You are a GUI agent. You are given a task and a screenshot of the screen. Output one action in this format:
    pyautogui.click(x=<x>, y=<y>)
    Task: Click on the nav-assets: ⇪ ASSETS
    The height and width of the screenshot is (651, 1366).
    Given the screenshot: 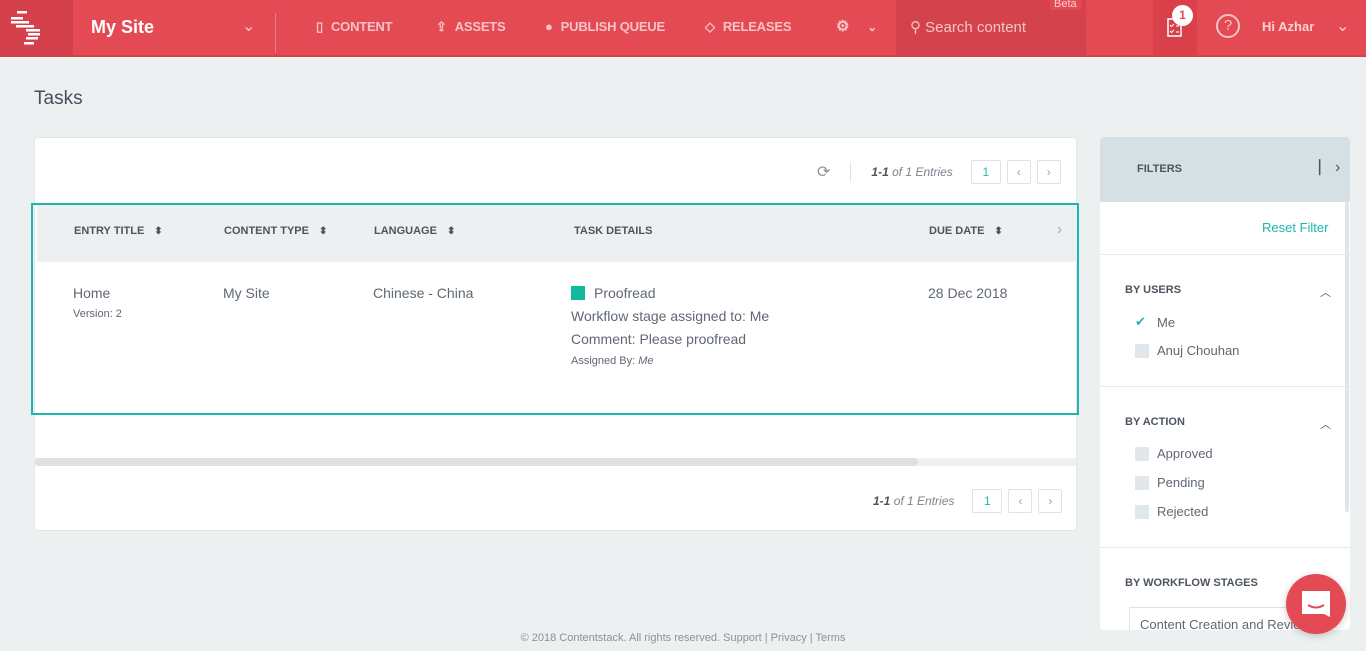 What is the action you would take?
    pyautogui.click(x=471, y=27)
    